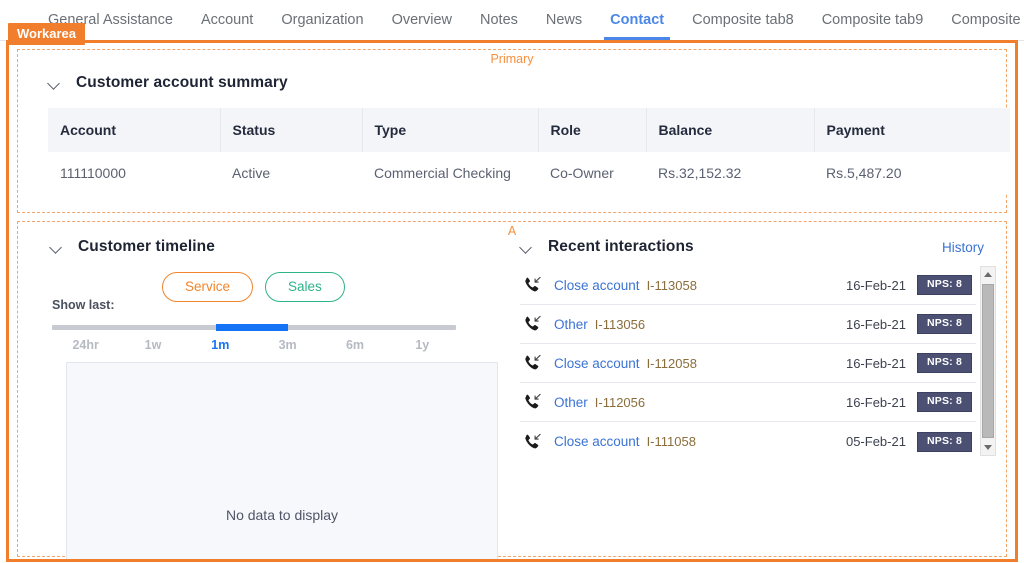 This screenshot has width=1024, height=563. Describe the element at coordinates (637, 20) in the screenshot. I see `tab-contact: Contact` at that location.